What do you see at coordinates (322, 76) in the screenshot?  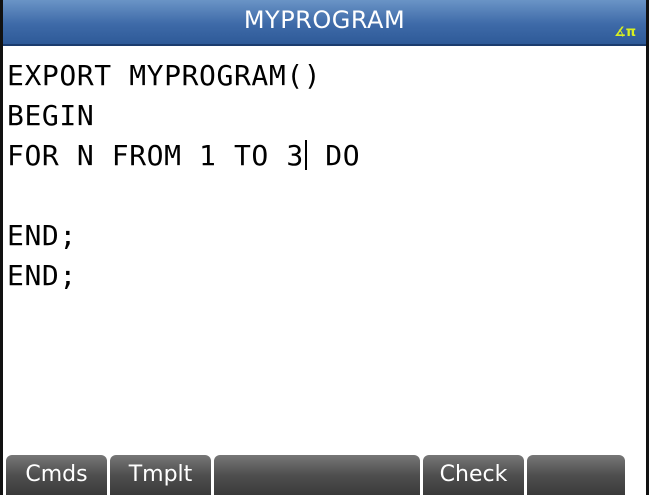 I see `code-line-1: EXPORT MYPROGRAM()` at bounding box center [322, 76].